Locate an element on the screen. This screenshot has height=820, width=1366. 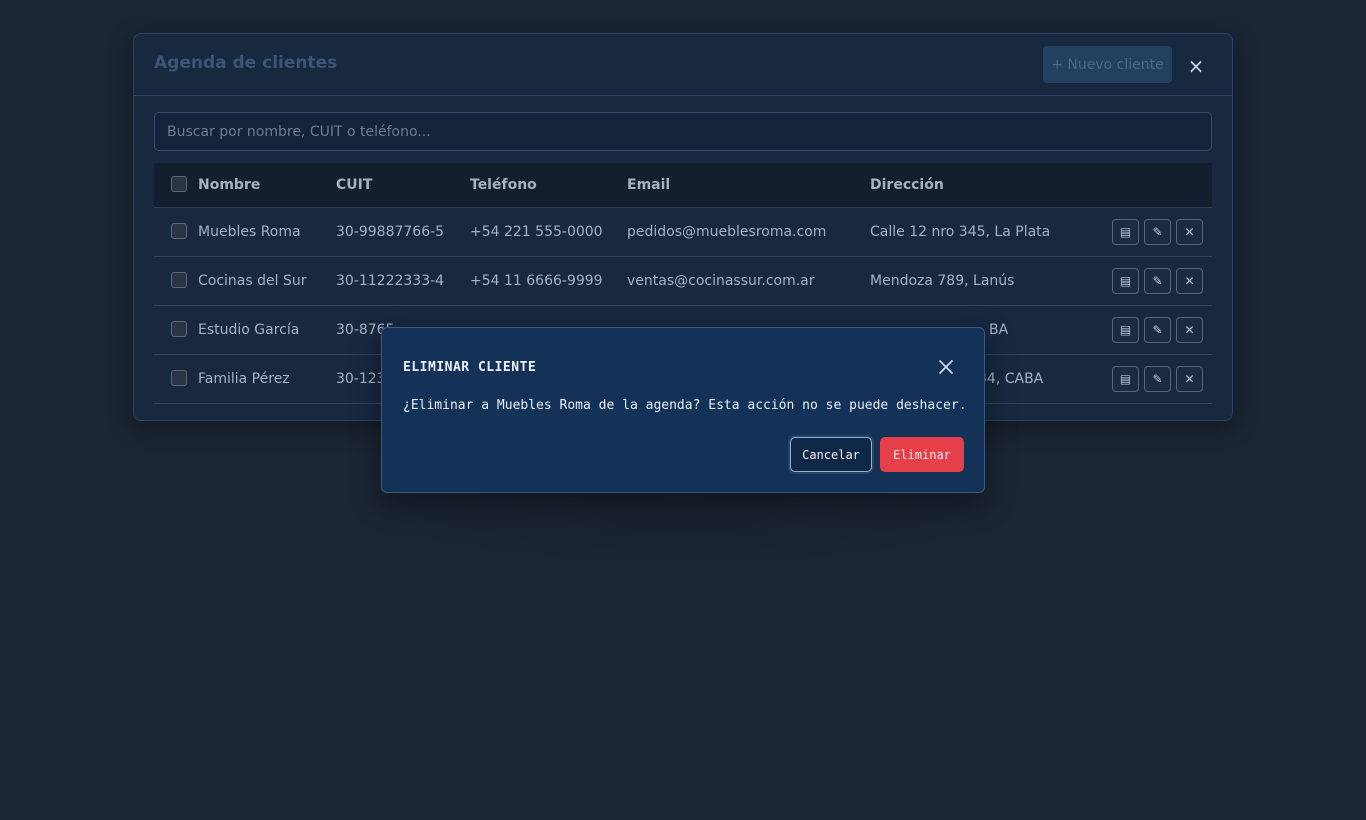
client-name: Estudio García is located at coordinates (249, 330).